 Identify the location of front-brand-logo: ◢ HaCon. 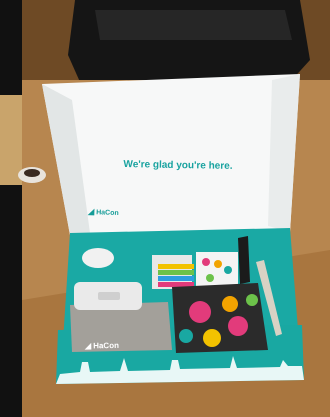
(115, 345).